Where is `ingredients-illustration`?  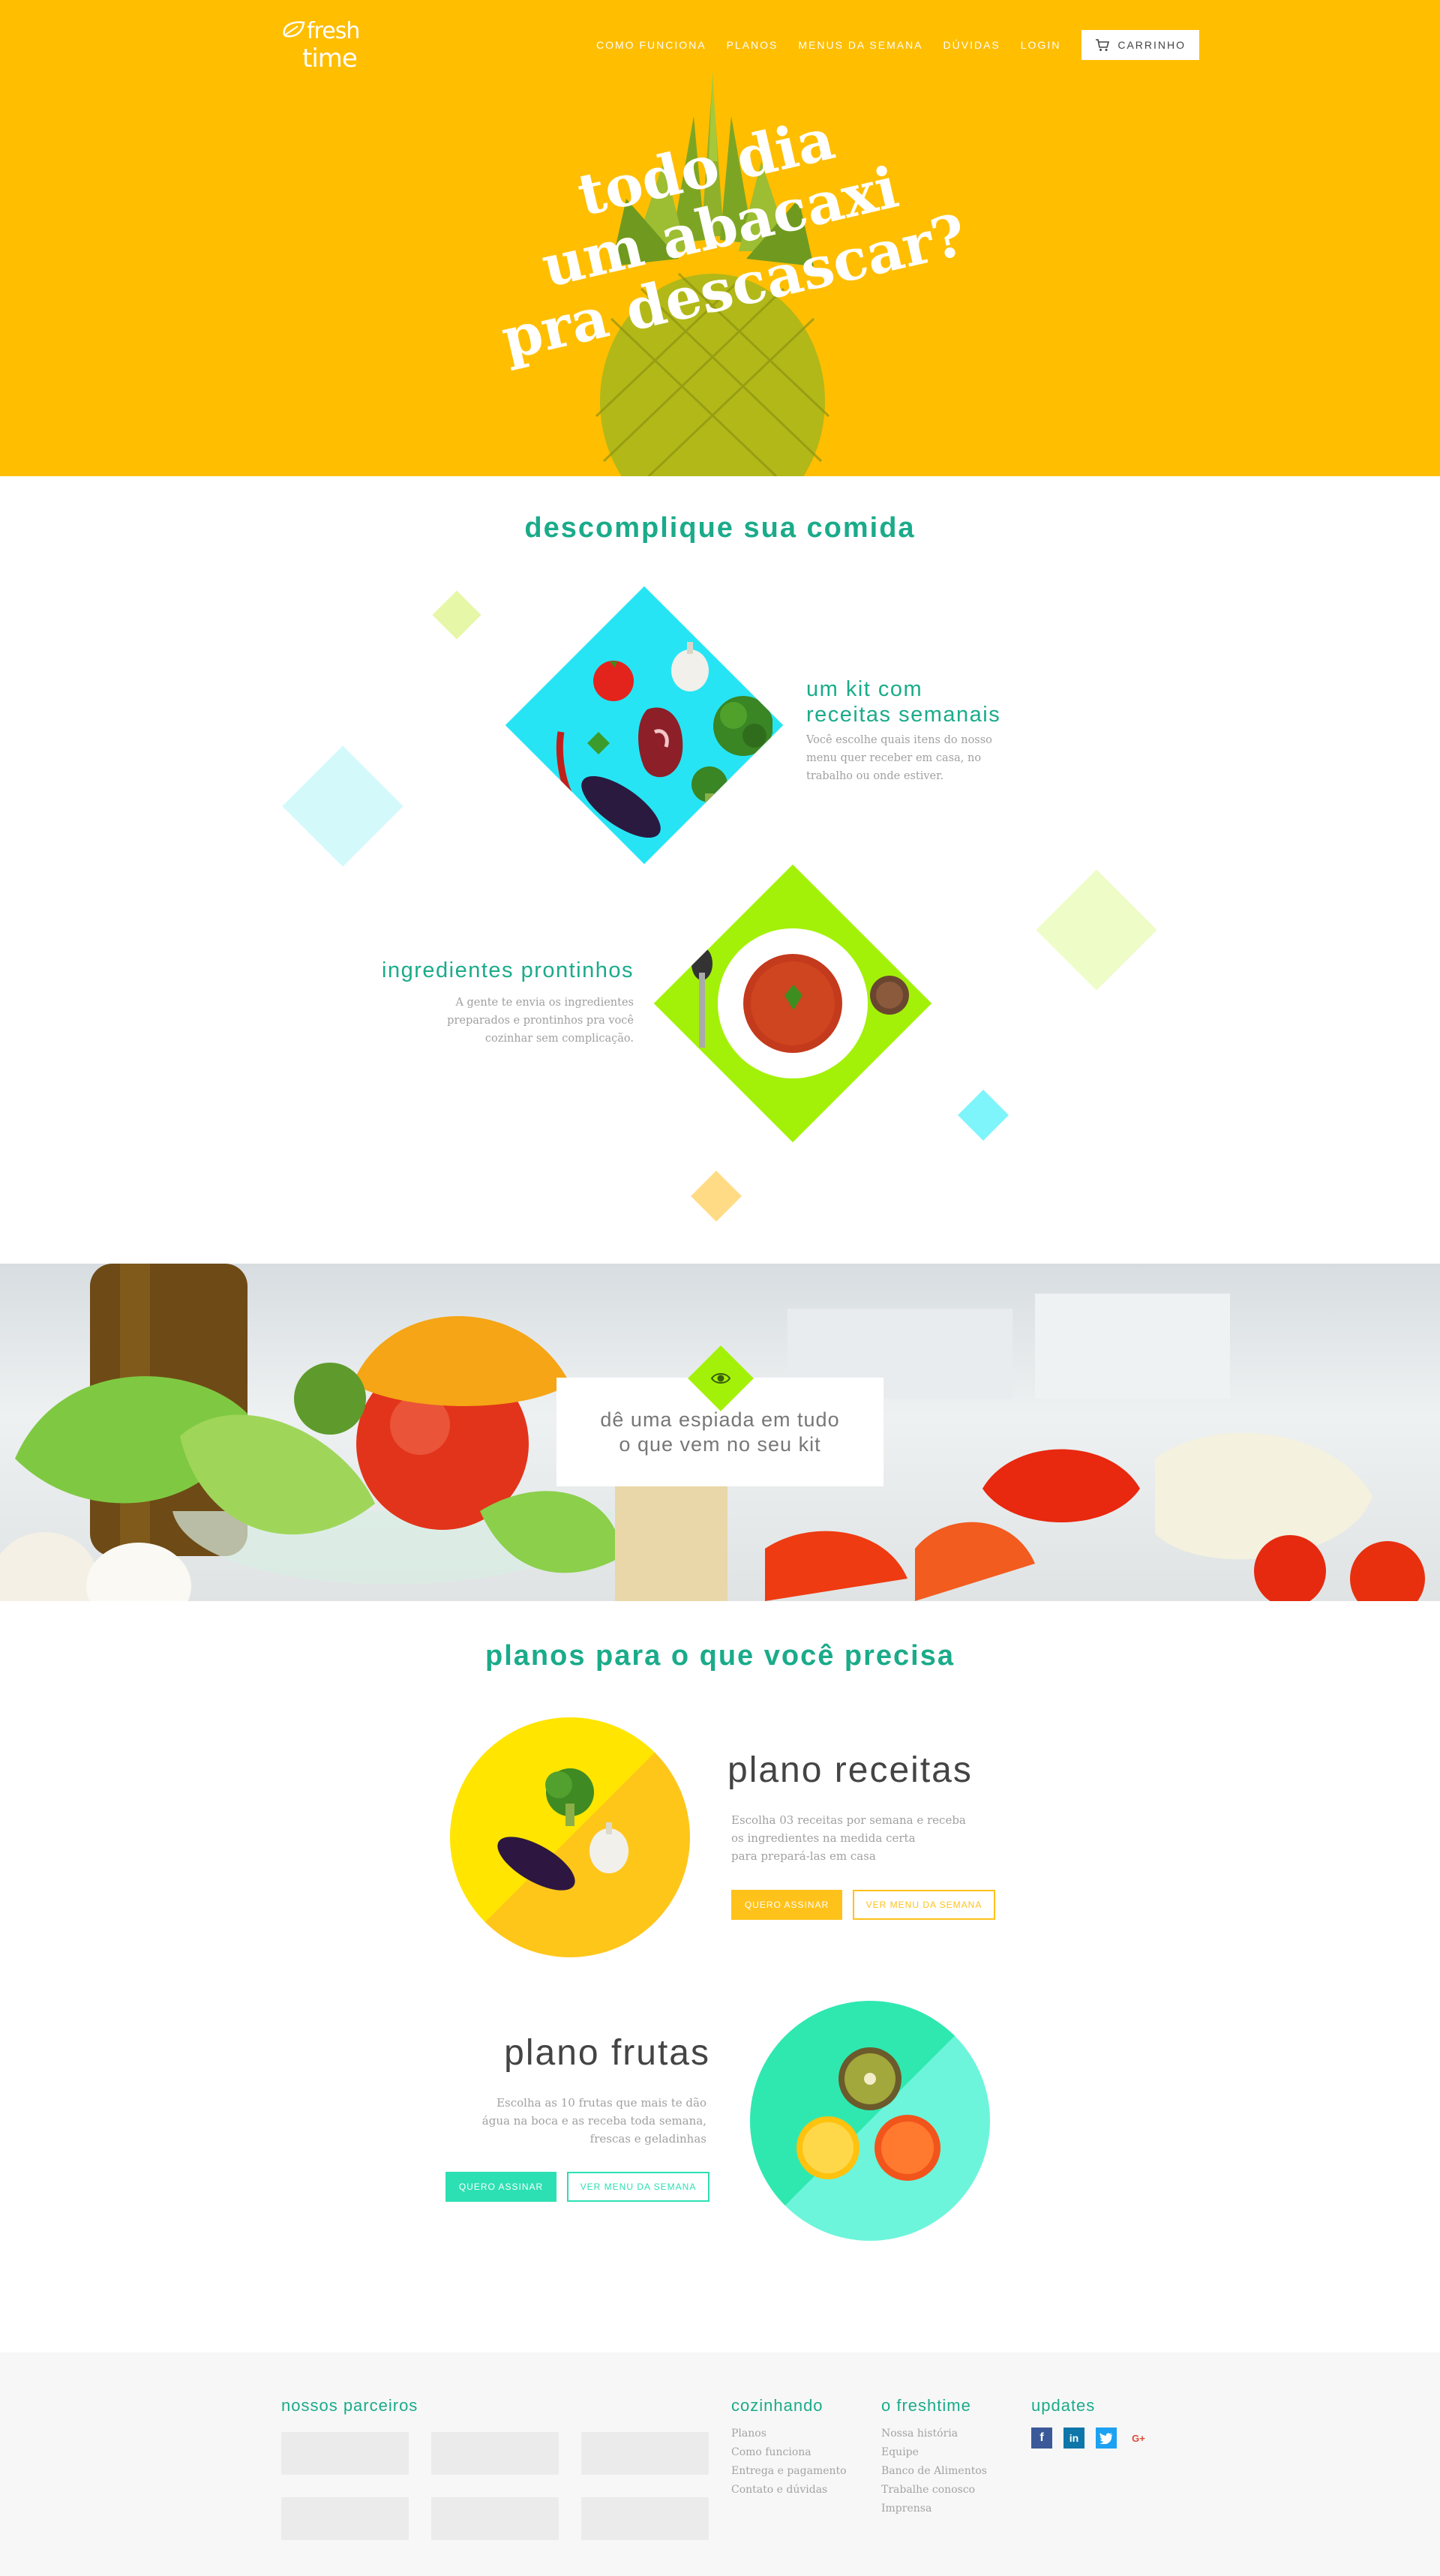 ingredients-illustration is located at coordinates (664, 740).